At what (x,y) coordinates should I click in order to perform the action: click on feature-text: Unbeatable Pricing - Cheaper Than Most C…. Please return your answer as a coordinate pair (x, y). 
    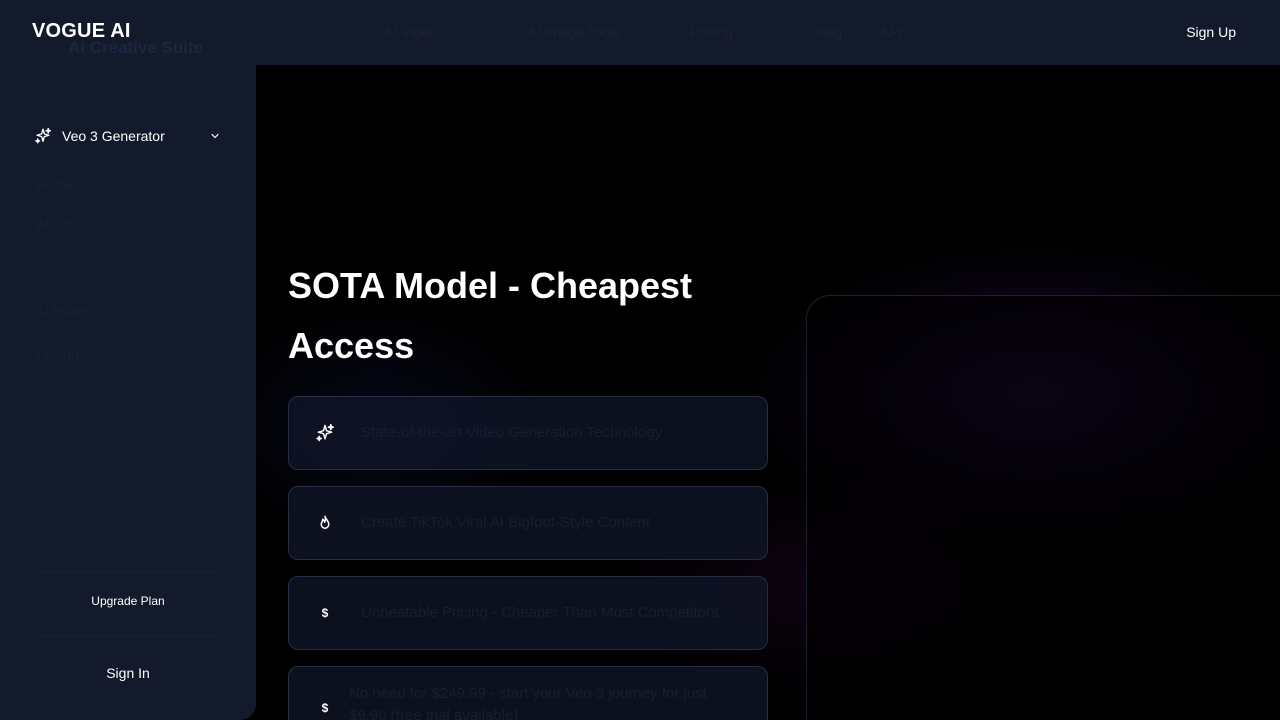
    Looking at the image, I should click on (540, 612).